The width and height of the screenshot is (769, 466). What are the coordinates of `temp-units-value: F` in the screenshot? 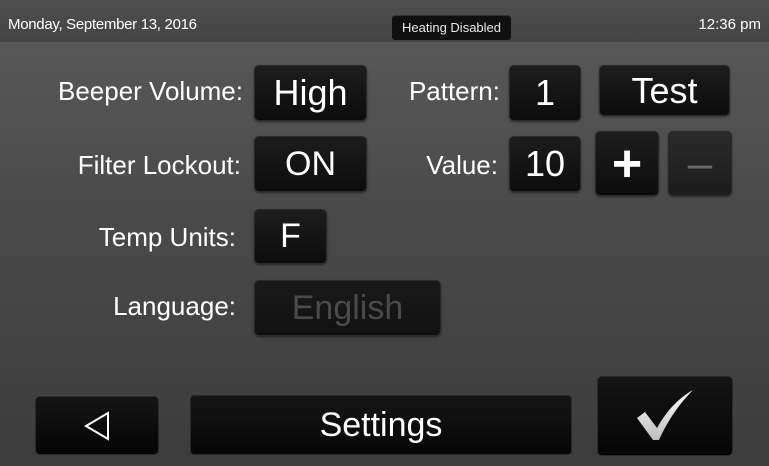 It's located at (290, 236).